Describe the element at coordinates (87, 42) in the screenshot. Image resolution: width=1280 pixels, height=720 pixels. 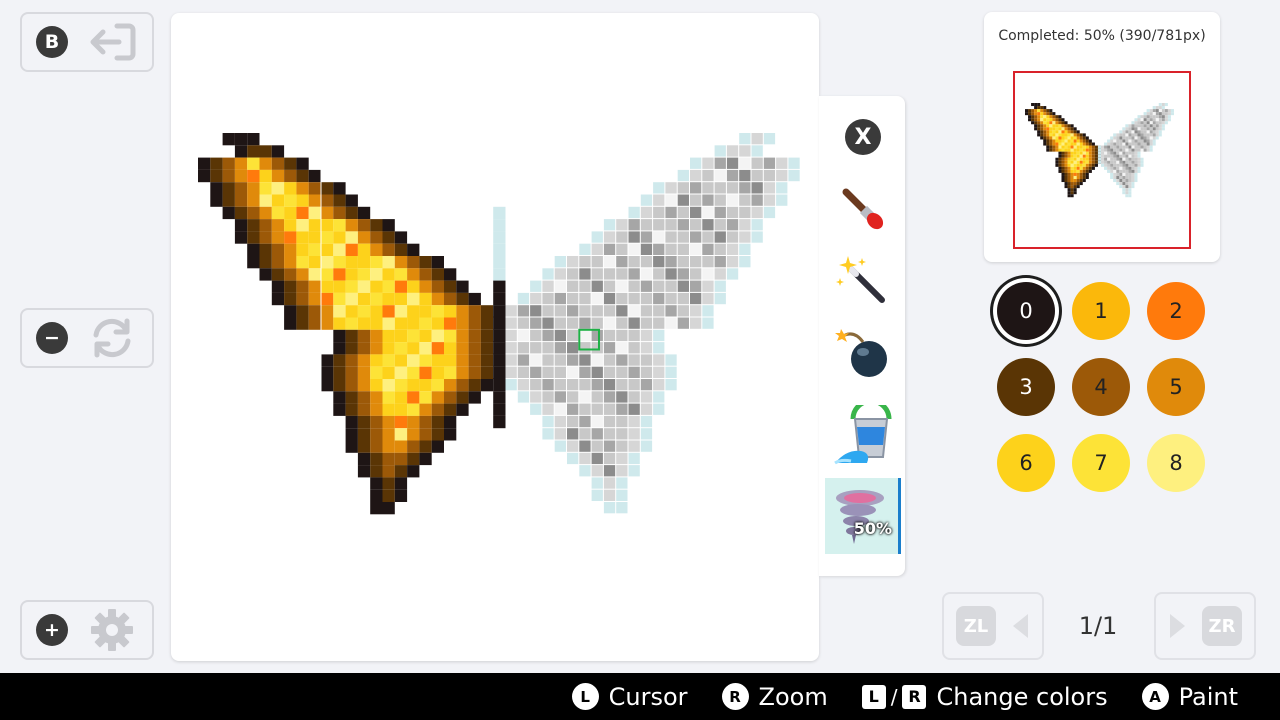
I see `back-button: B` at that location.